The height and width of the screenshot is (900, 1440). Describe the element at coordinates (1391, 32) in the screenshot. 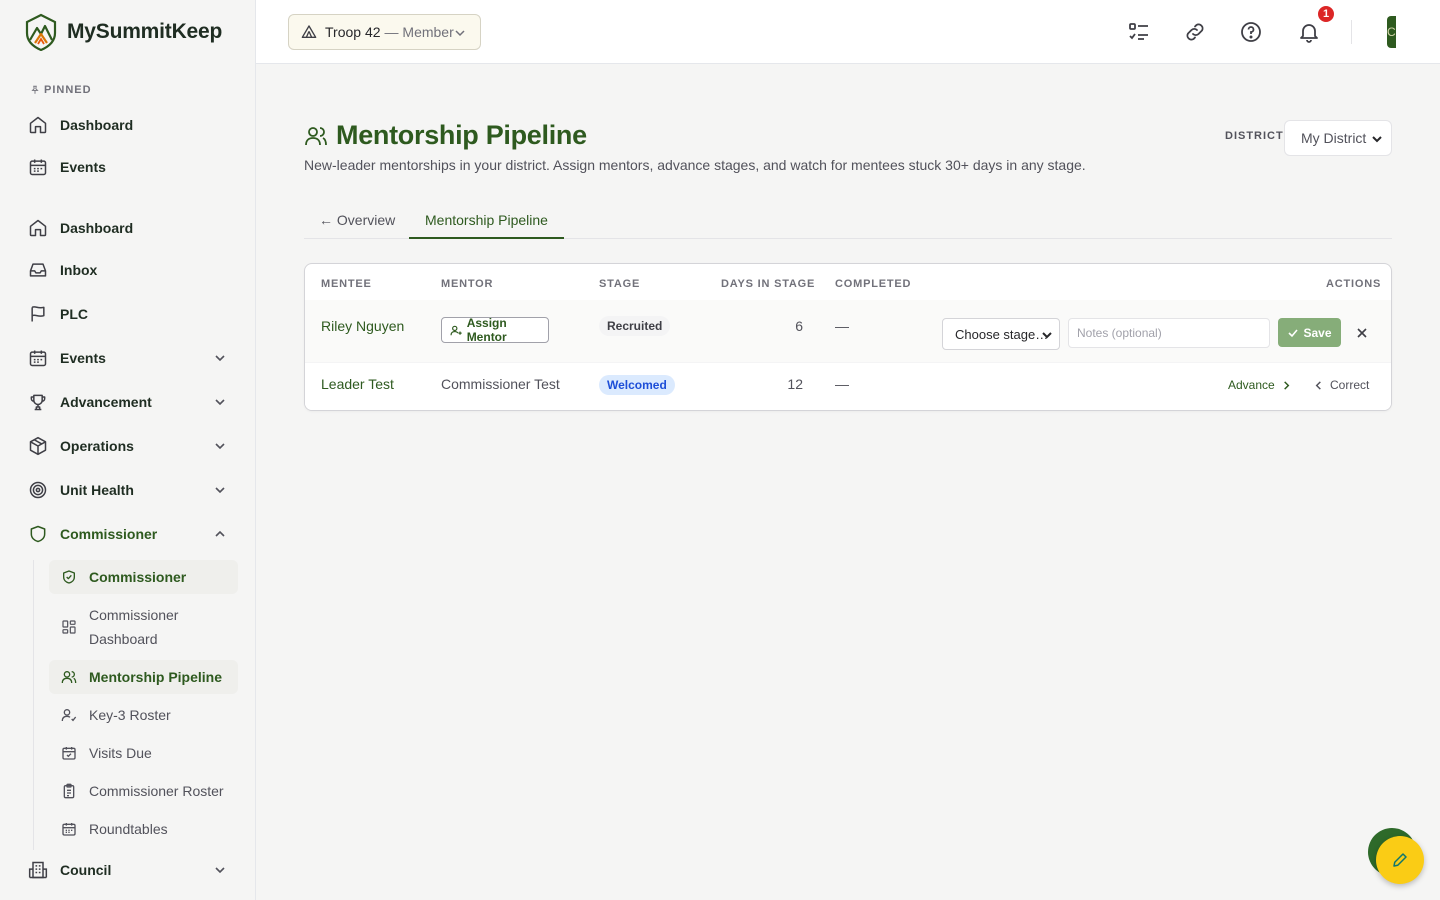

I see `avatar: C` at that location.